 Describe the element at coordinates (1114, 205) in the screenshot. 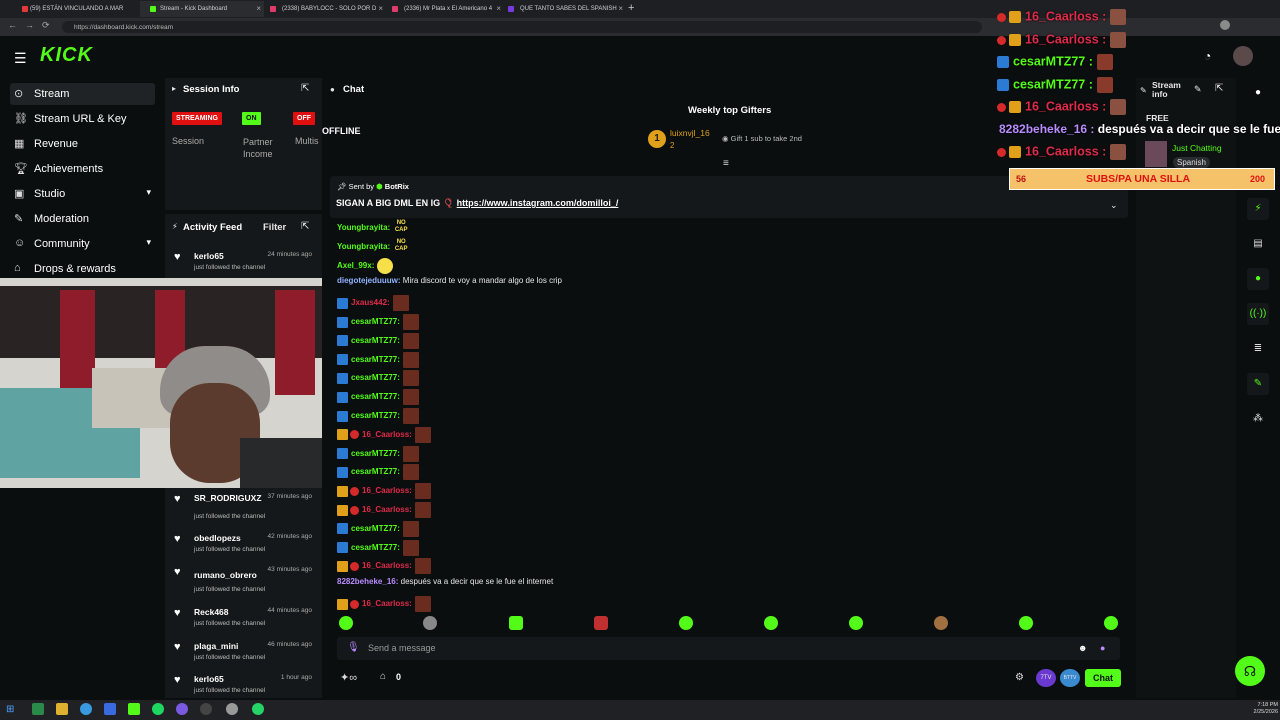

I see `chevron-down-icon: ⌄` at that location.